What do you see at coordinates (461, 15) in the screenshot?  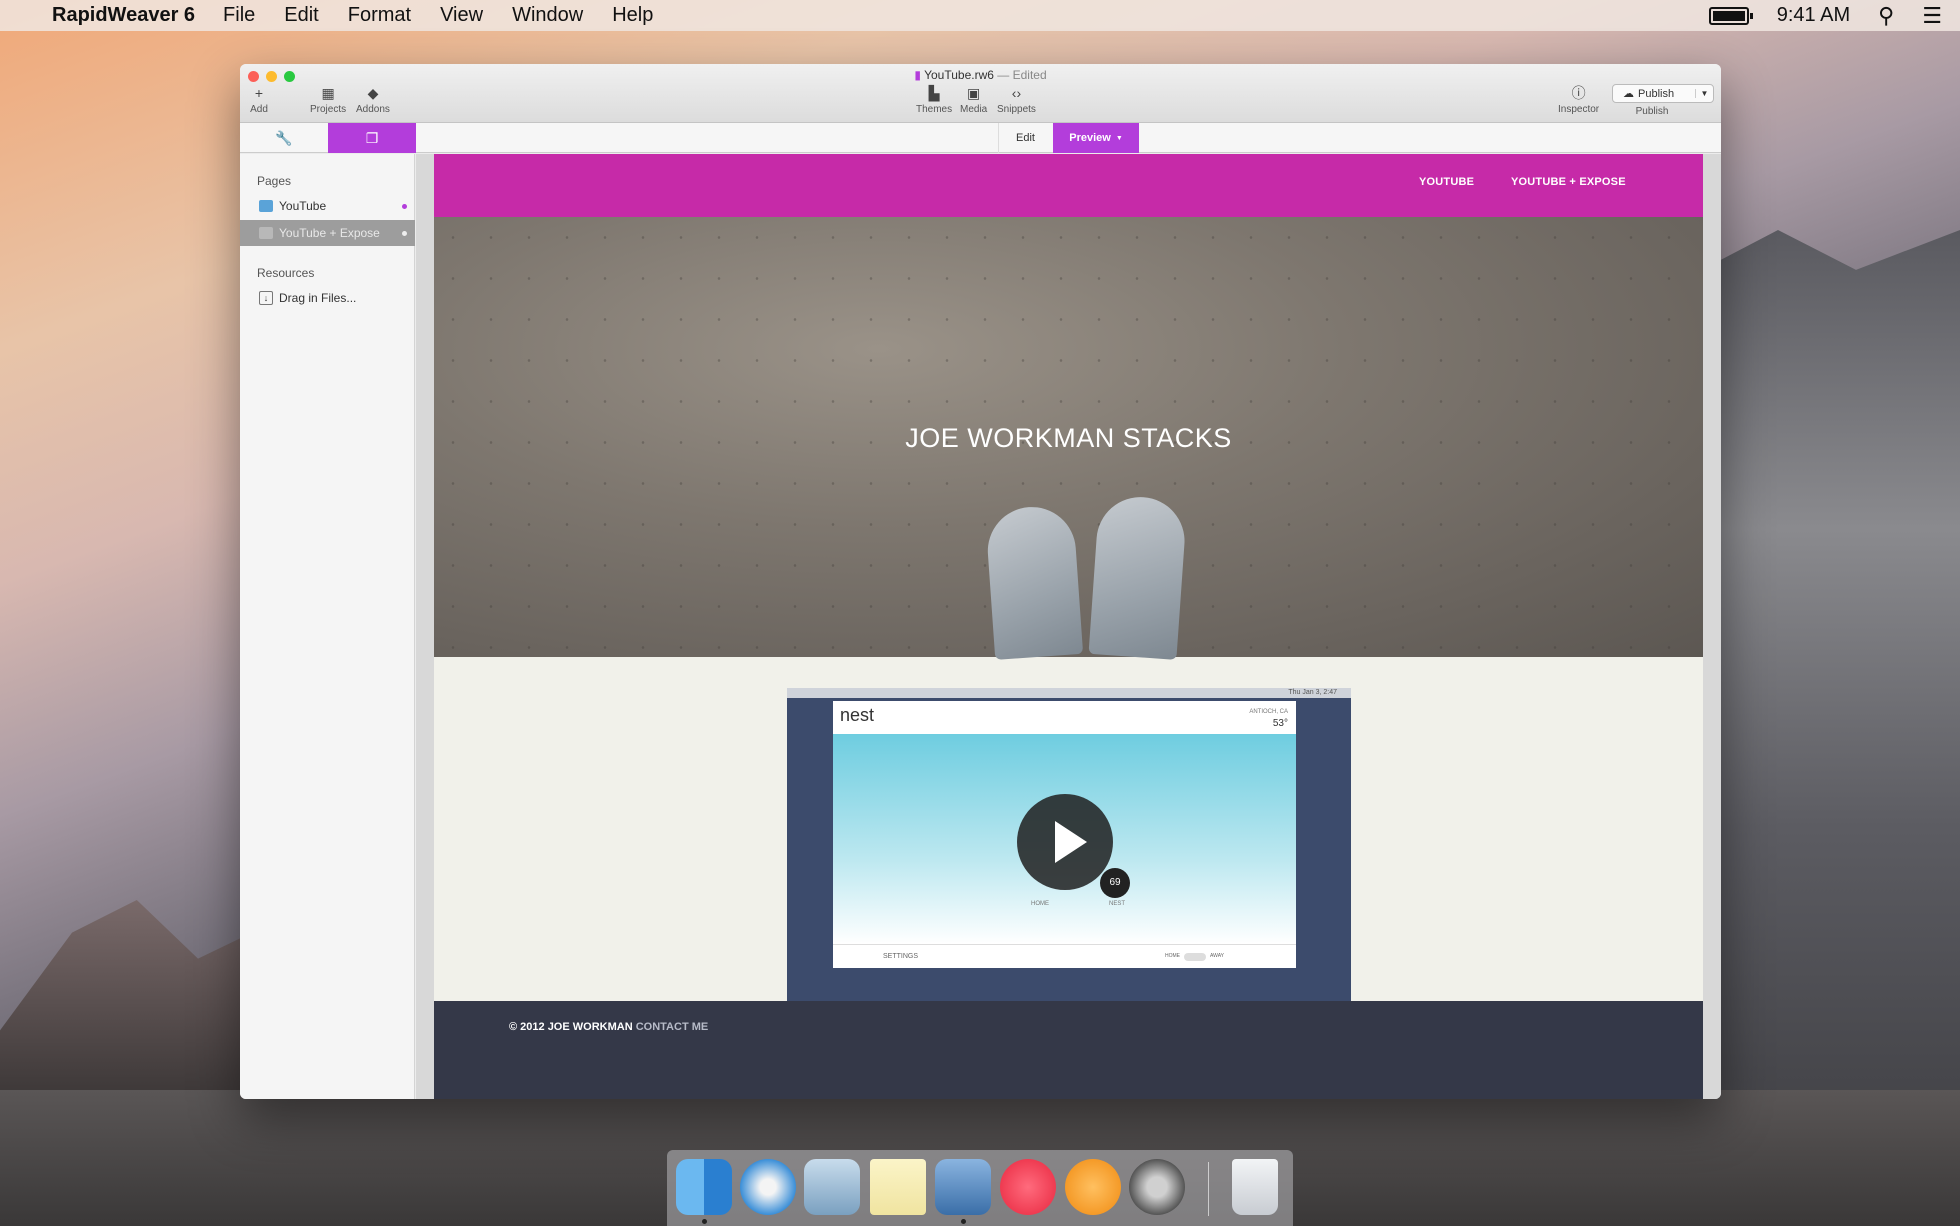 I see `menu-view: View` at bounding box center [461, 15].